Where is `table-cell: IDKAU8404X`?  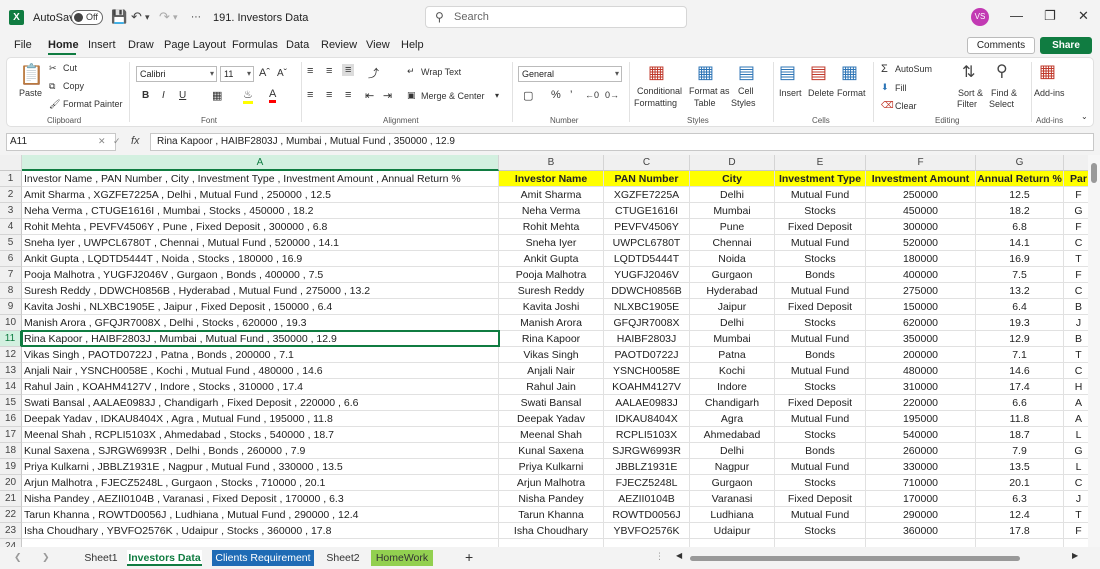
table-cell: IDKAU8404X is located at coordinates (647, 419).